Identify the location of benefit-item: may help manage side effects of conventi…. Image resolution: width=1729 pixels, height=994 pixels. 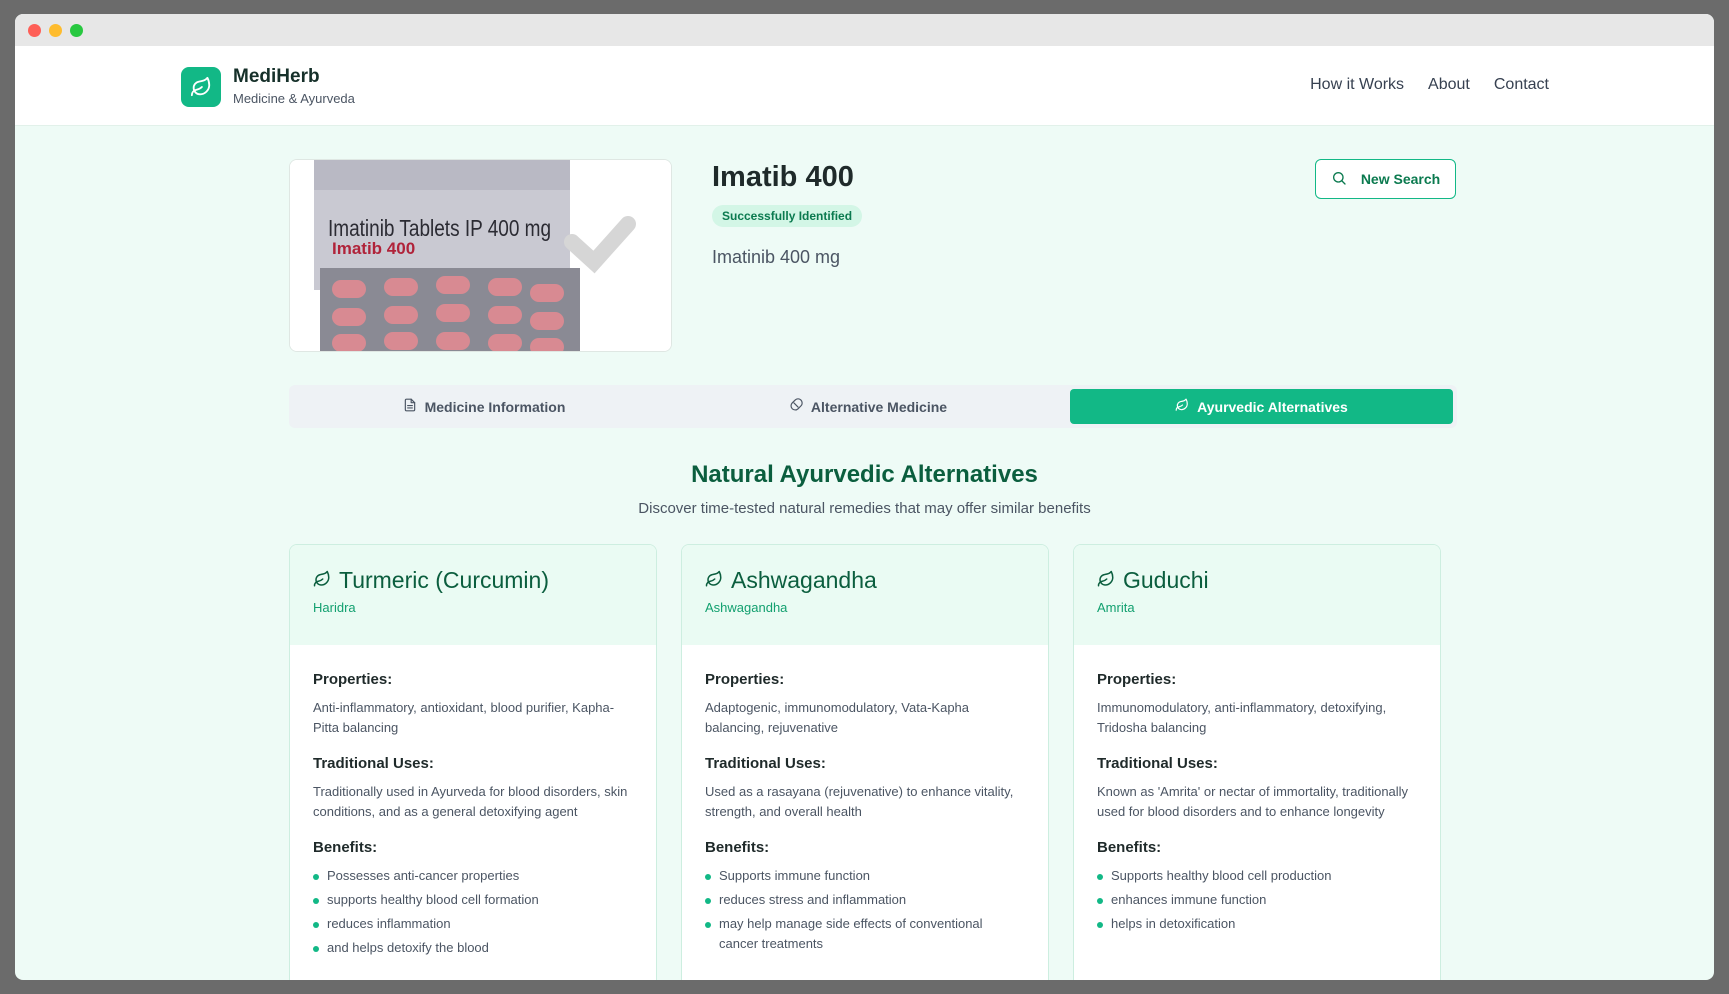
(865, 934).